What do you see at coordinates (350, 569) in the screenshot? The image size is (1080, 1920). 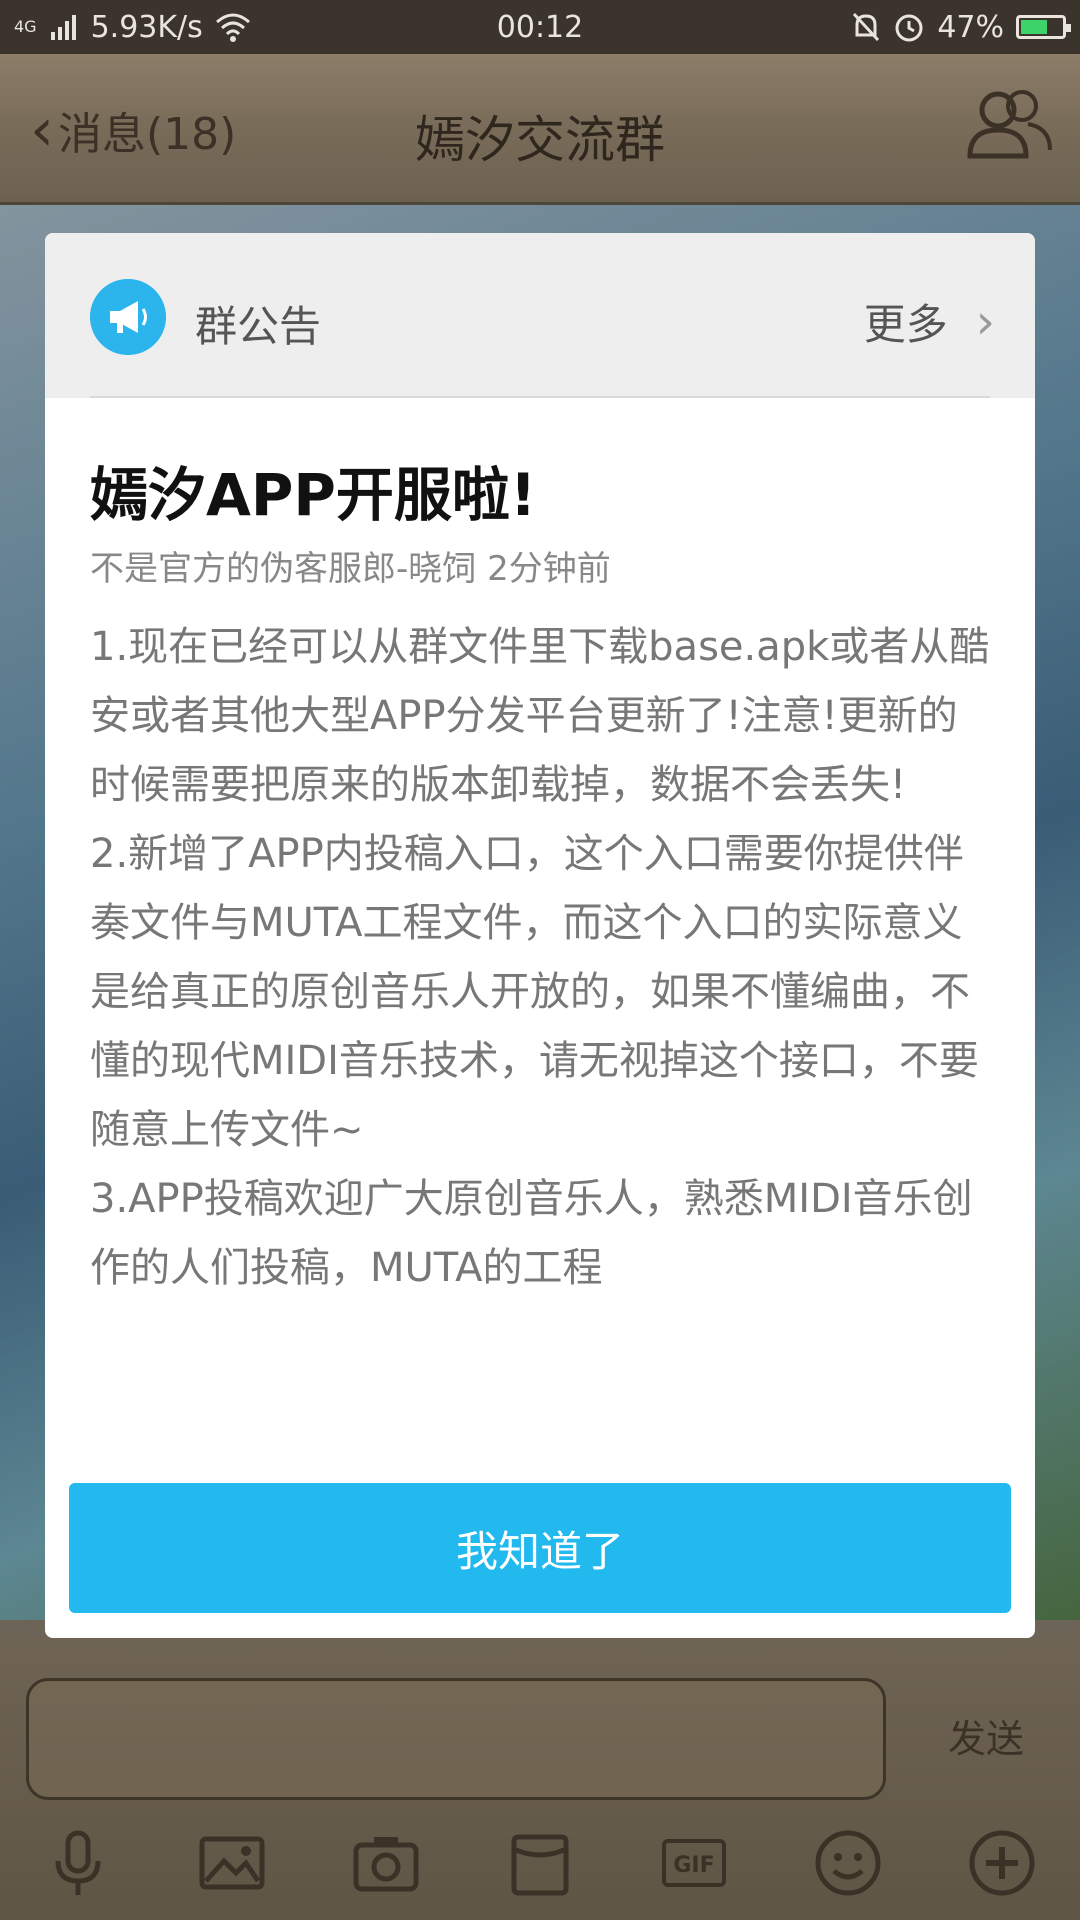 I see `announcement-meta: 不是官方的伪客服郎-晓饲 2分钟前` at bounding box center [350, 569].